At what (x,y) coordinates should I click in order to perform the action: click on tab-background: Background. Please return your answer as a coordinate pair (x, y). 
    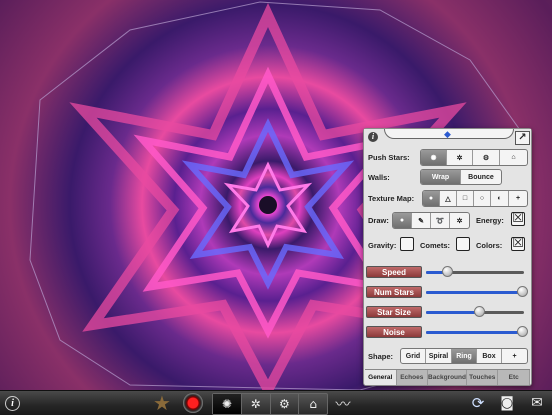
    Looking at the image, I should click on (447, 377).